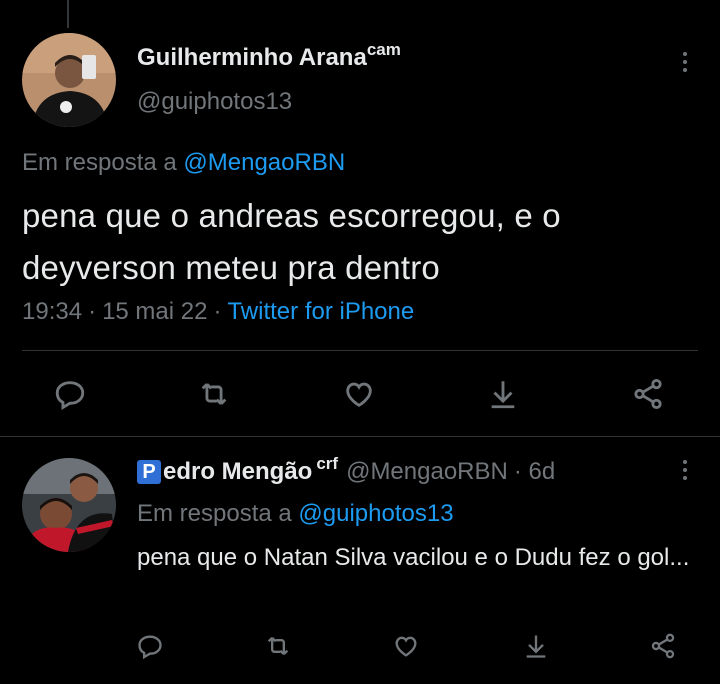 Image resolution: width=720 pixels, height=684 pixels. Describe the element at coordinates (214, 102) in the screenshot. I see `main-handle: @guiphotos13` at that location.